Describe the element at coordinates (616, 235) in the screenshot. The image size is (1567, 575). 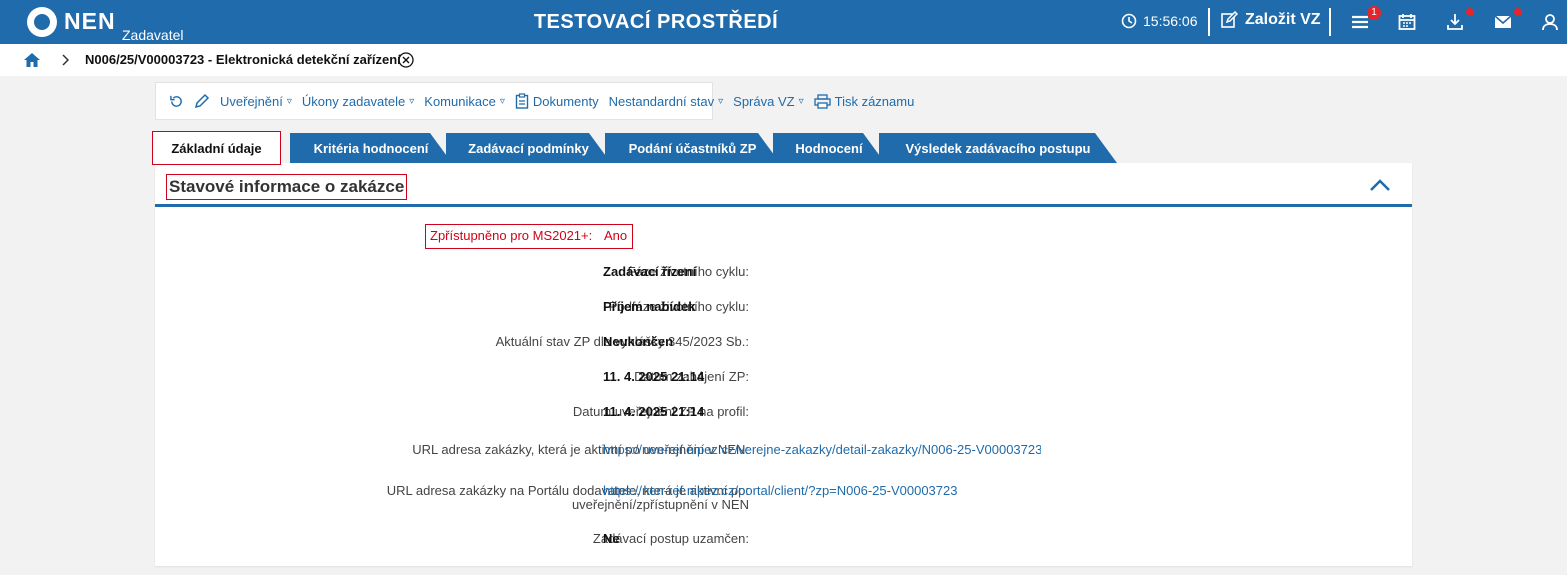
I see `ms2021-value: Ano` at that location.